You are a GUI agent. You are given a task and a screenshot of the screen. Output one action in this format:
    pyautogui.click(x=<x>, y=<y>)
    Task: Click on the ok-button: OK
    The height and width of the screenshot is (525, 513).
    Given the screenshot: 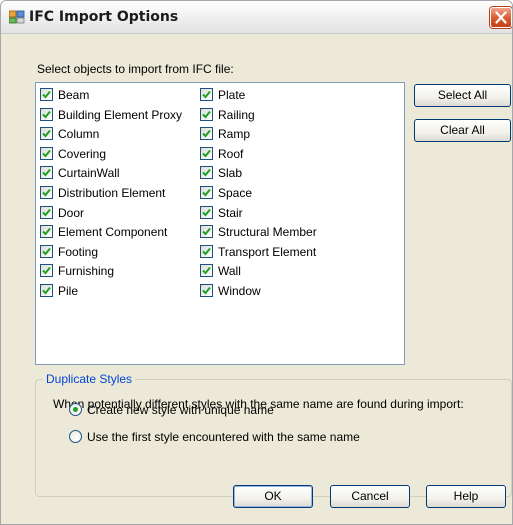 What is the action you would take?
    pyautogui.click(x=273, y=496)
    